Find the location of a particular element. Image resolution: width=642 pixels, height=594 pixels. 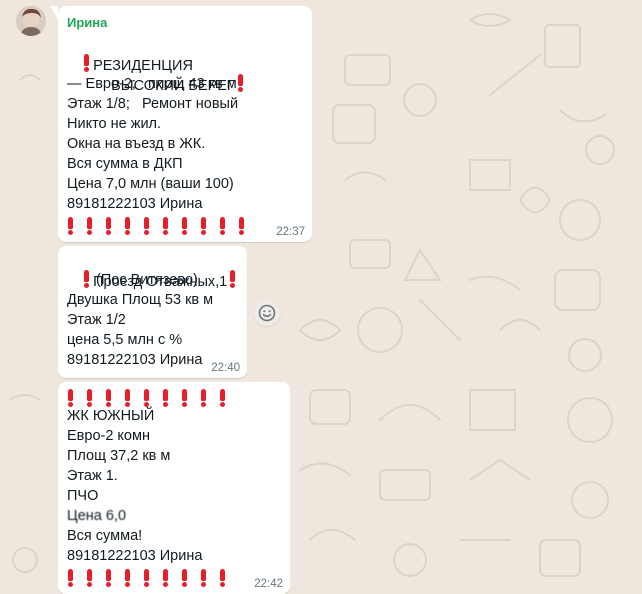

message-line: Этаж 1/2 is located at coordinates (96, 320).